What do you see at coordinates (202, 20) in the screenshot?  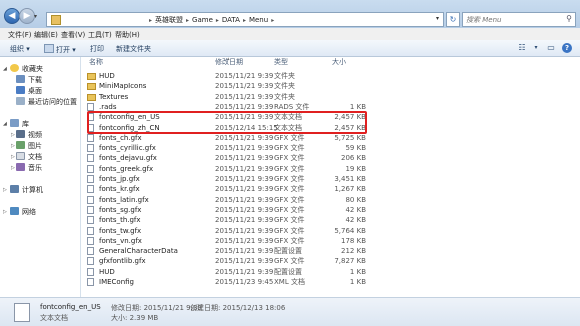 I see `breadcrumb-item: Game` at bounding box center [202, 20].